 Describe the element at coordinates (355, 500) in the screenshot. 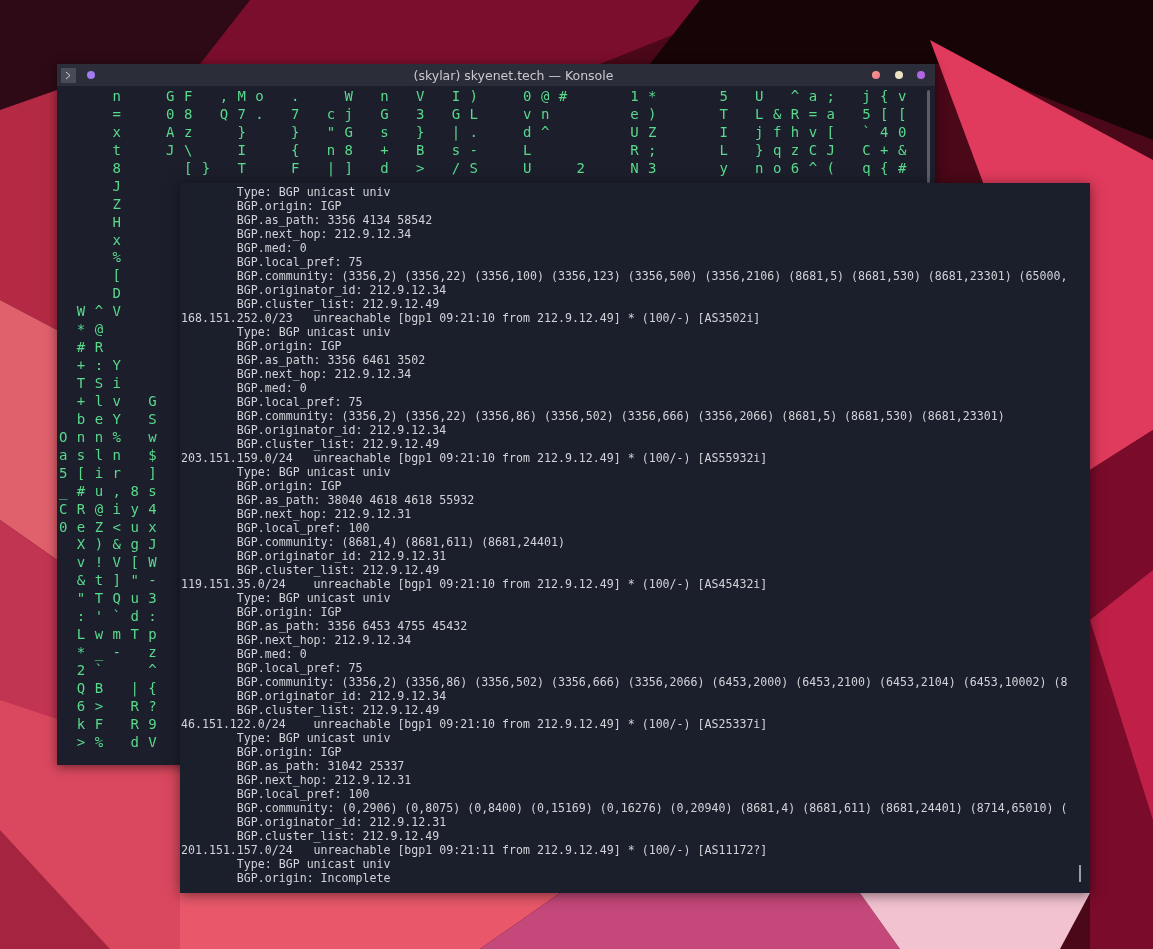

I see `attribute-line: BGP.as_path: 38040 4618 4618 55932` at that location.